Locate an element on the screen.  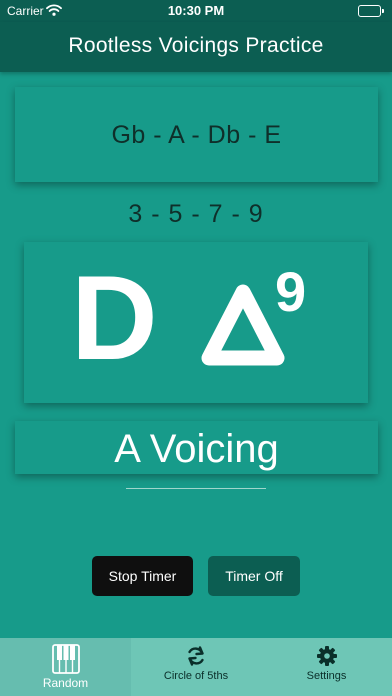
scale-degrees: 3 - 5 - 7 - 9 is located at coordinates (196, 214).